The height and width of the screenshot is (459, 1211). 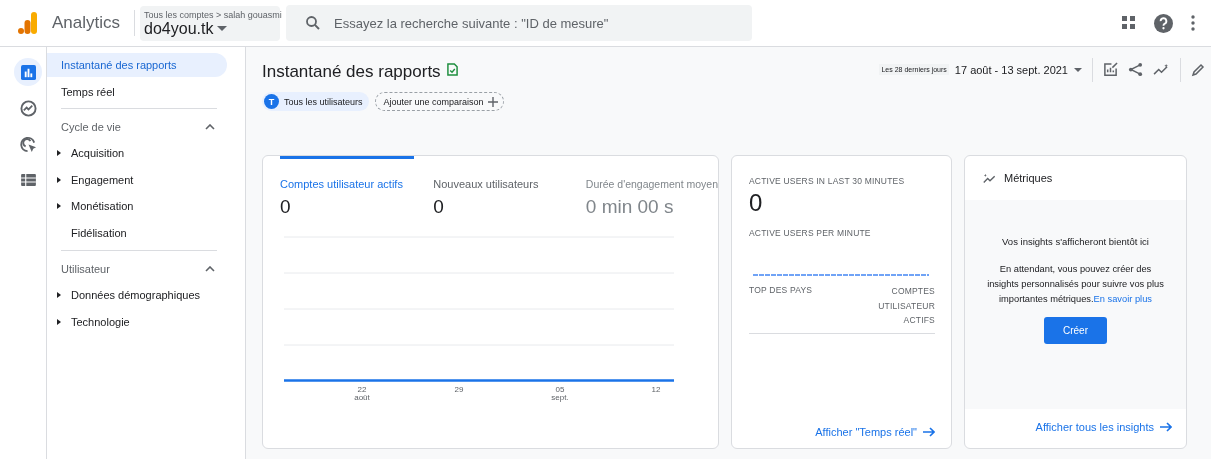 What do you see at coordinates (28, 108) in the screenshot?
I see `trend-circle-icon` at bounding box center [28, 108].